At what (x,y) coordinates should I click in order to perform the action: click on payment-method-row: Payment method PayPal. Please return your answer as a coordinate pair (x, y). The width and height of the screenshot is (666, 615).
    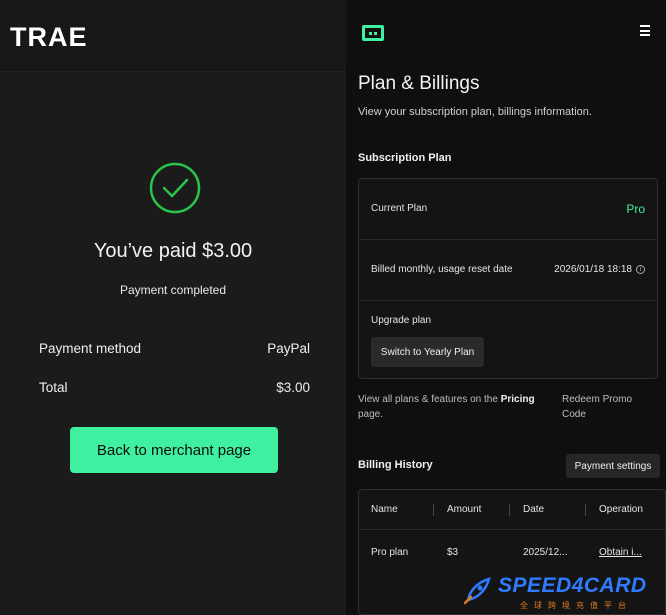
    Looking at the image, I should click on (174, 348).